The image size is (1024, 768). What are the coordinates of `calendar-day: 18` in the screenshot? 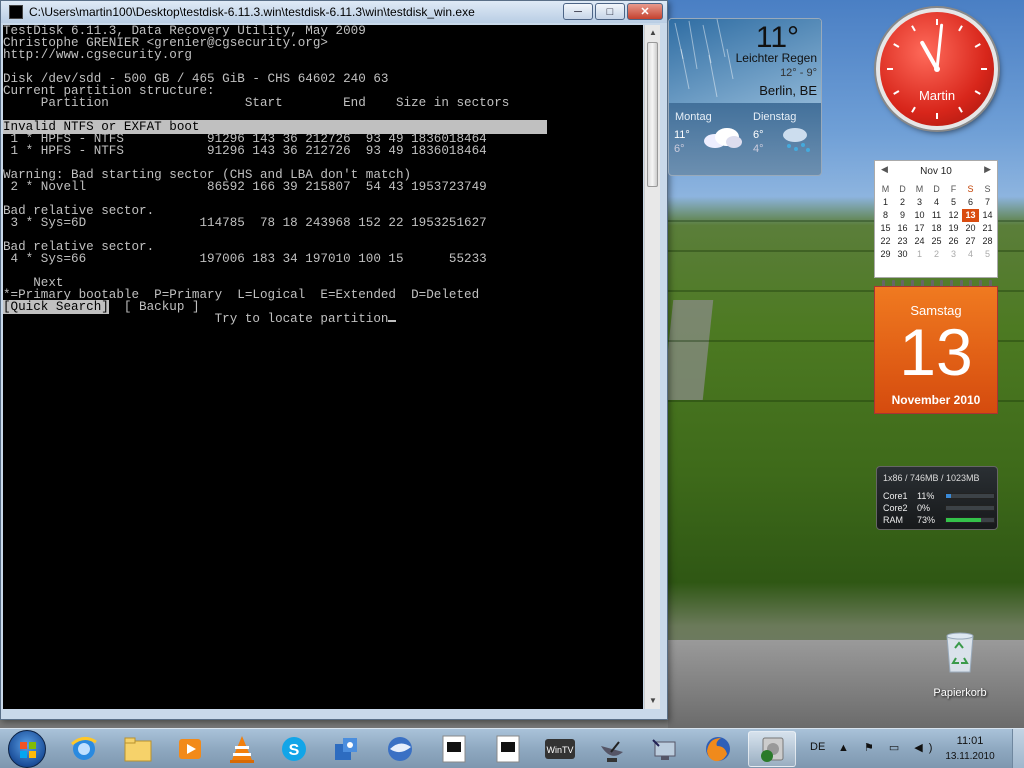 It's located at (936, 228).